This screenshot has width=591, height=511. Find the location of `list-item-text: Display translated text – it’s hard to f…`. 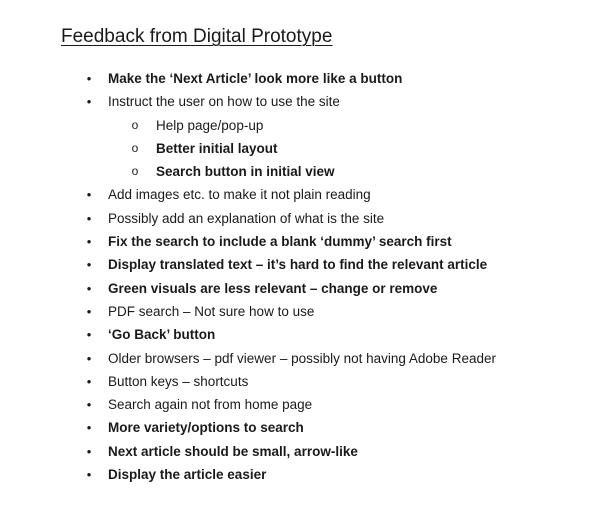

list-item-text: Display translated text – it’s hard to f… is located at coordinates (298, 265).